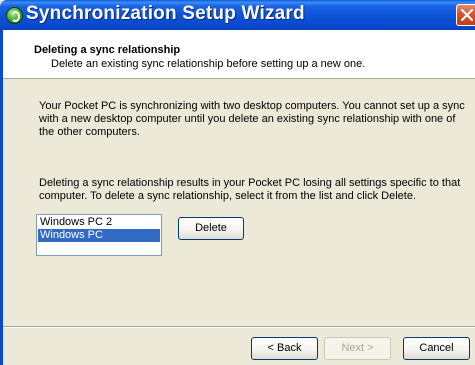 Image resolution: width=475 pixels, height=365 pixels. Describe the element at coordinates (1, 197) in the screenshot. I see `window-left-border` at that location.